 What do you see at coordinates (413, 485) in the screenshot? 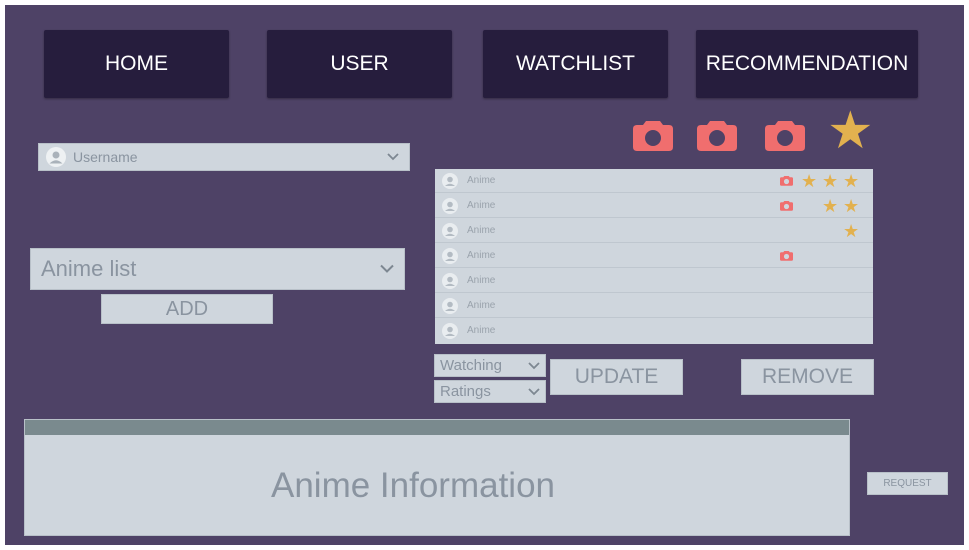
I see `anime-info-title: Anime Information` at bounding box center [413, 485].